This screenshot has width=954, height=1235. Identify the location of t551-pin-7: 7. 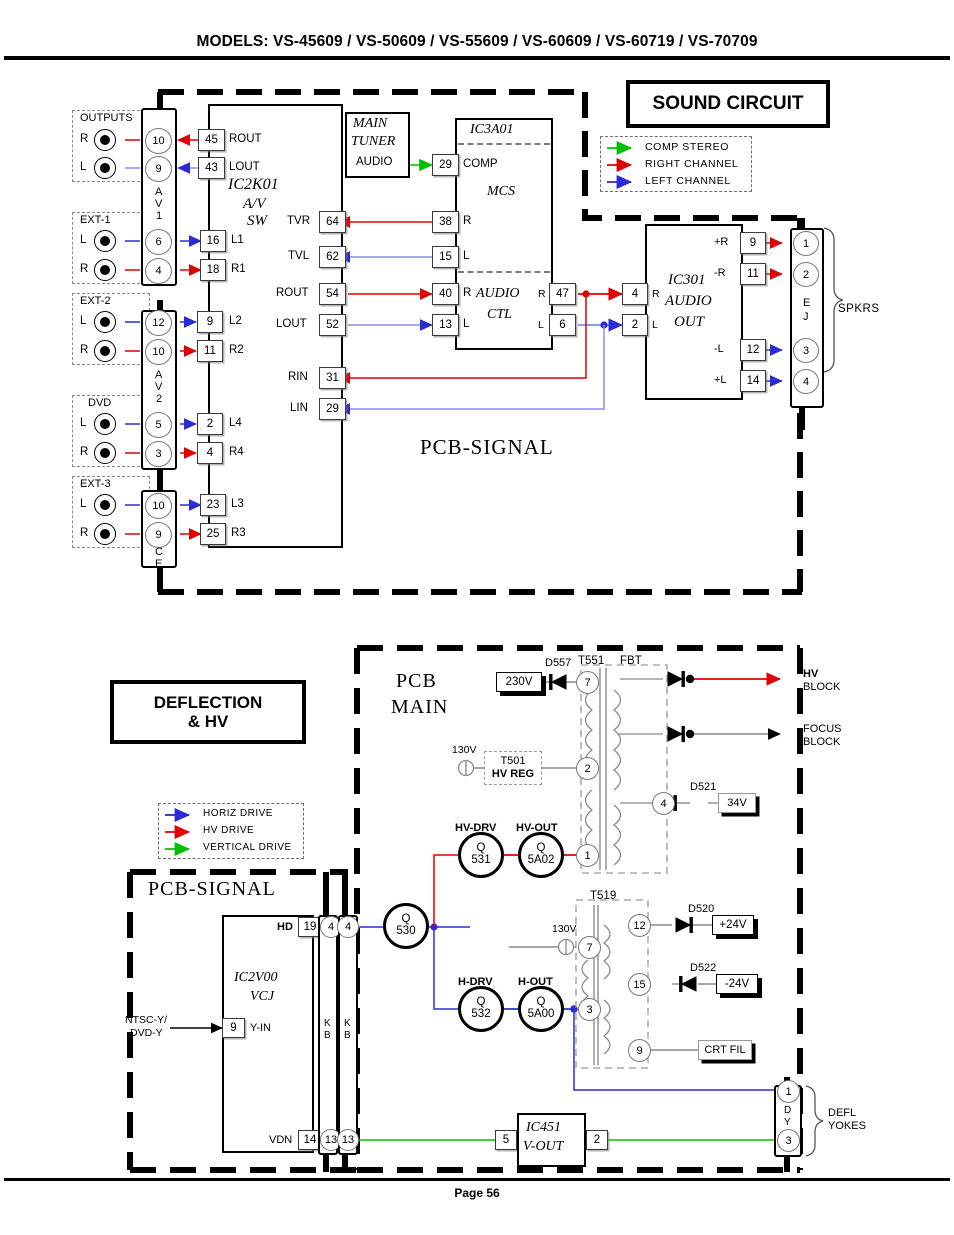
(587, 682).